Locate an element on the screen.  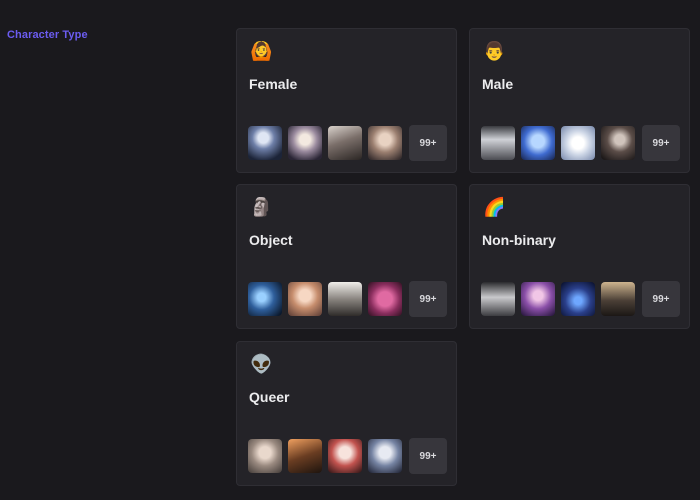
section-label: Character Type is located at coordinates (47, 35).